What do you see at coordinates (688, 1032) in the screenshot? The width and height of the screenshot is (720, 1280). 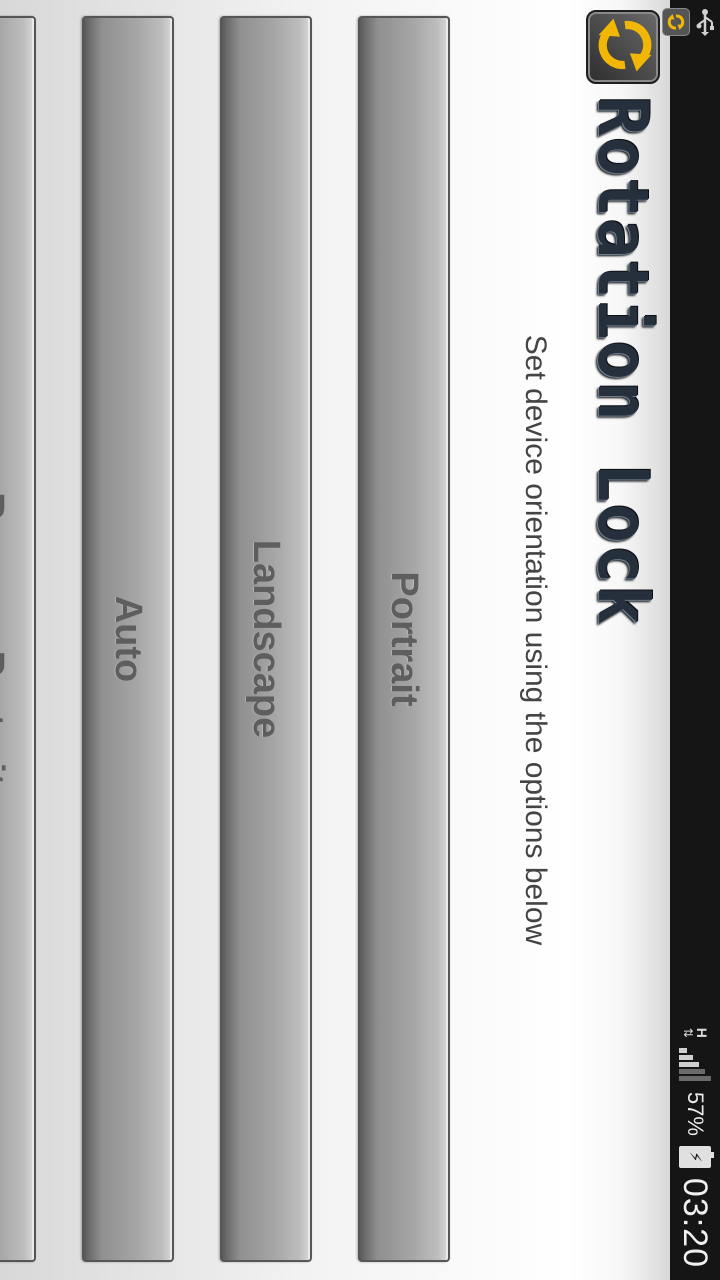 I see `data-activity-icon: ⇅` at bounding box center [688, 1032].